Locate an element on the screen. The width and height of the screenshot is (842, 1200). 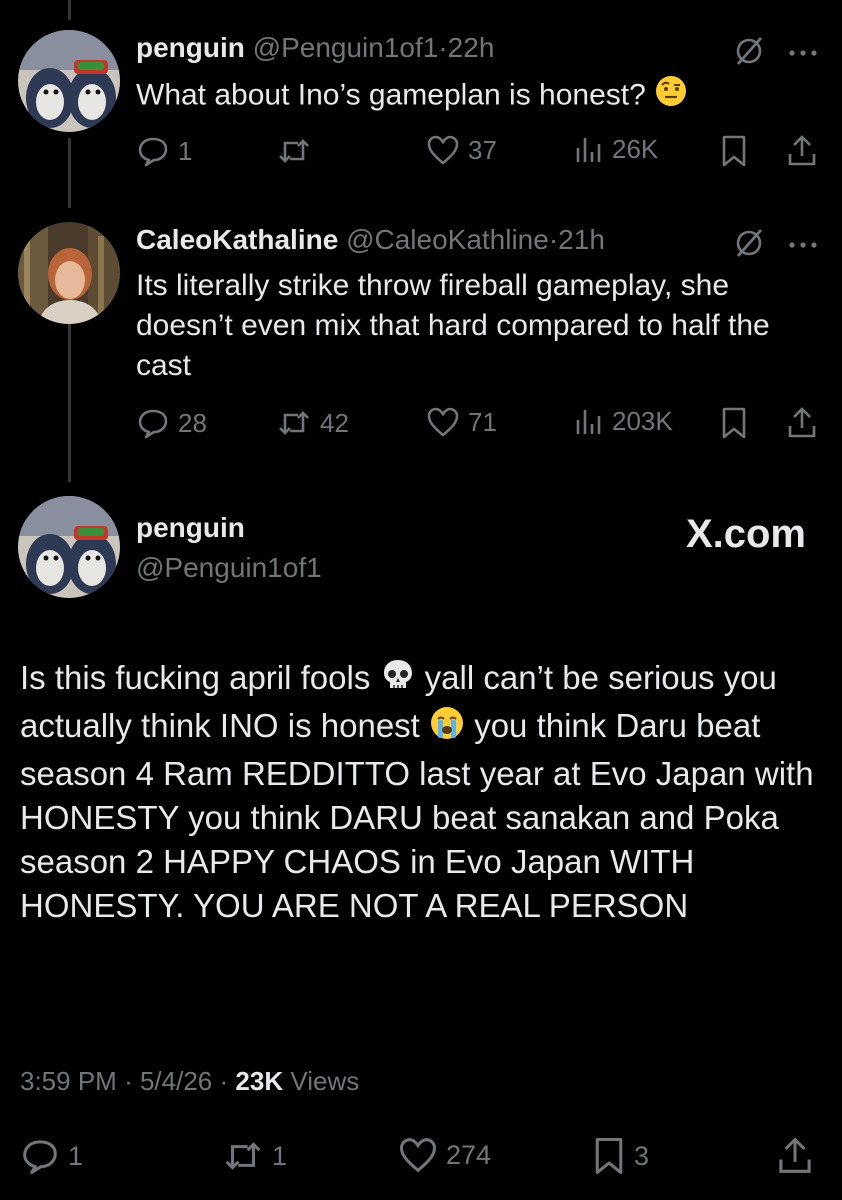
views-count: 203K is located at coordinates (642, 421).